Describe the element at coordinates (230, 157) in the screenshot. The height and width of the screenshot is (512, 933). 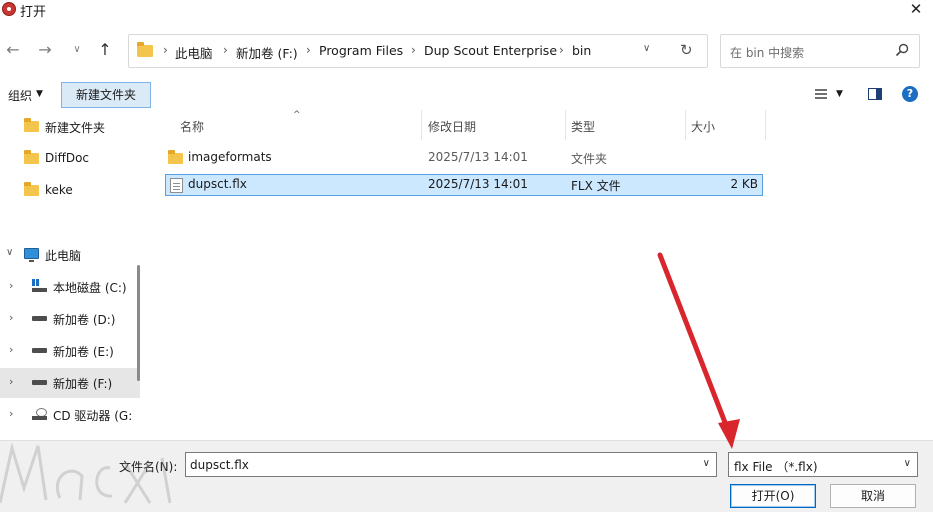
I see `file-name: imageformats` at that location.